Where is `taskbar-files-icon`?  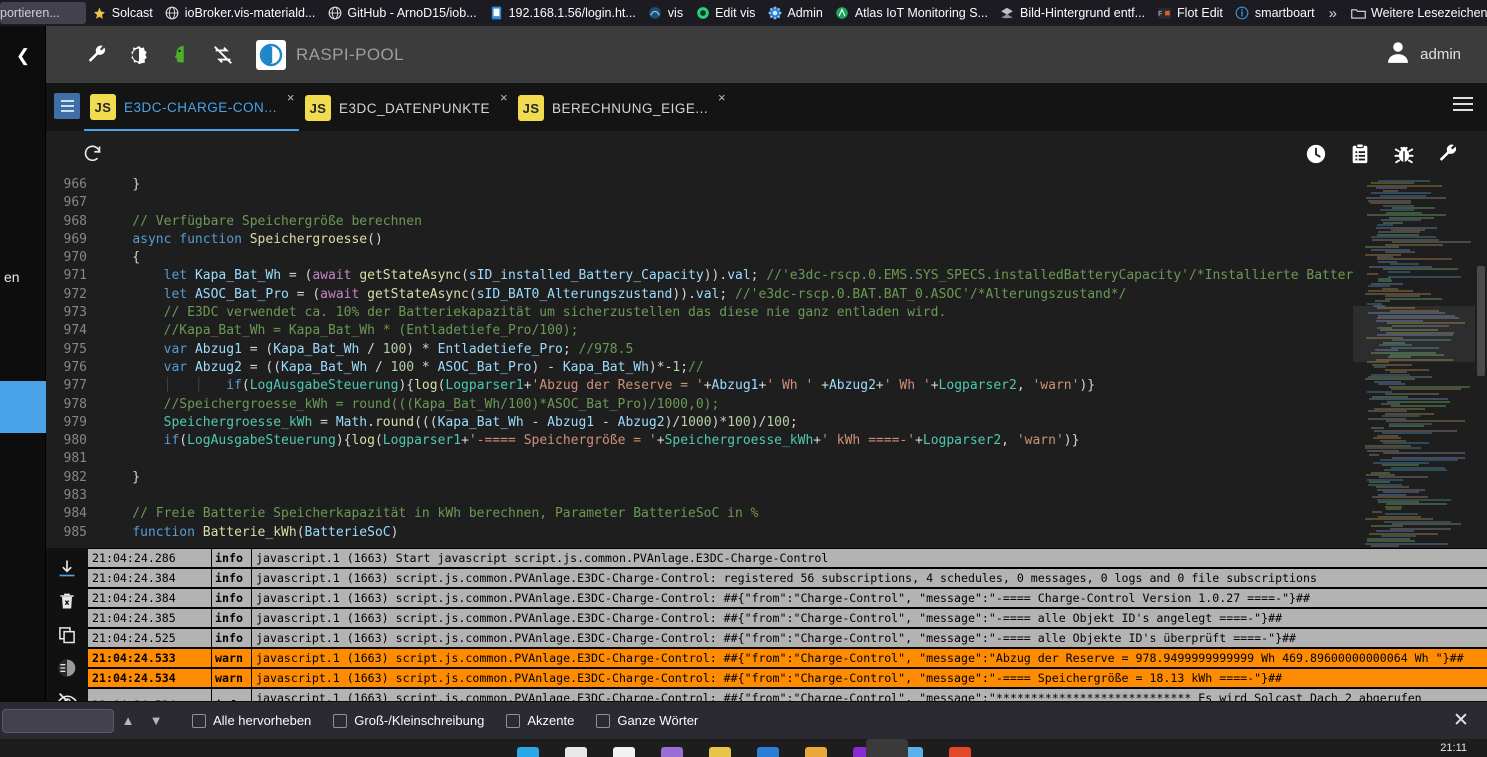 taskbar-files-icon is located at coordinates (527, 752).